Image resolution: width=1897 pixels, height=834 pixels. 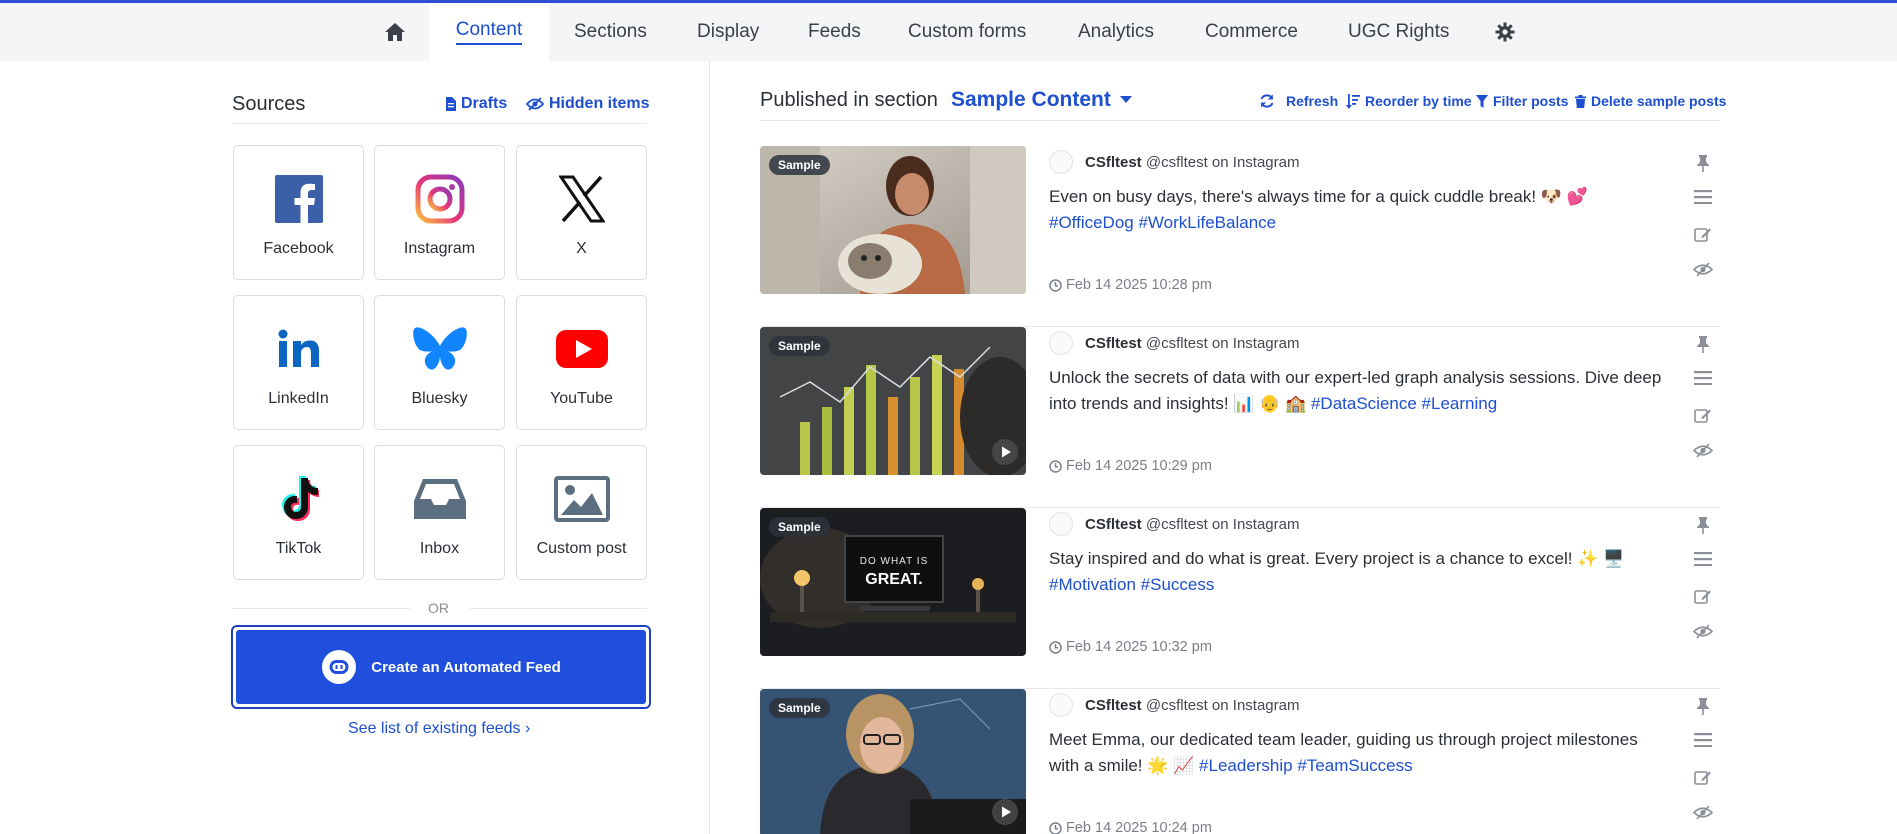 I want to click on post-hashtags: #OfficeDog #WorkLifeBalance, so click(x=1162, y=222).